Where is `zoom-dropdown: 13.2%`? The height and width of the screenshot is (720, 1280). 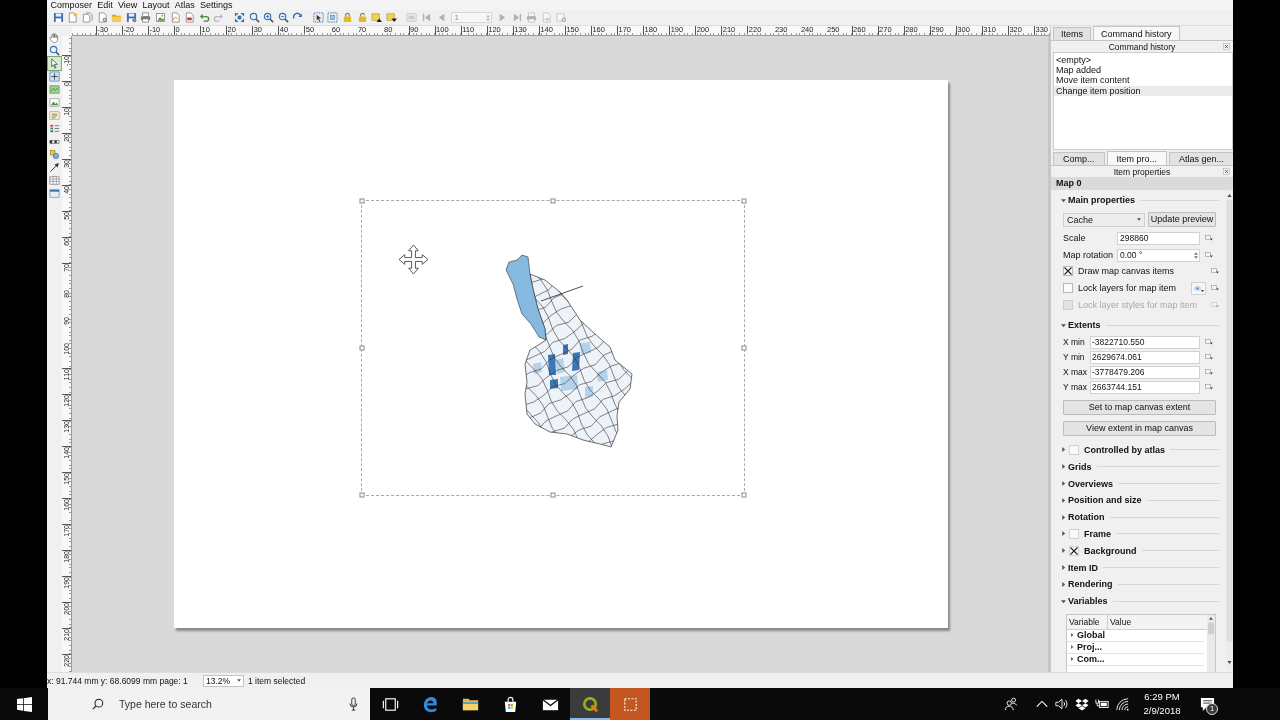 zoom-dropdown: 13.2% is located at coordinates (223, 680).